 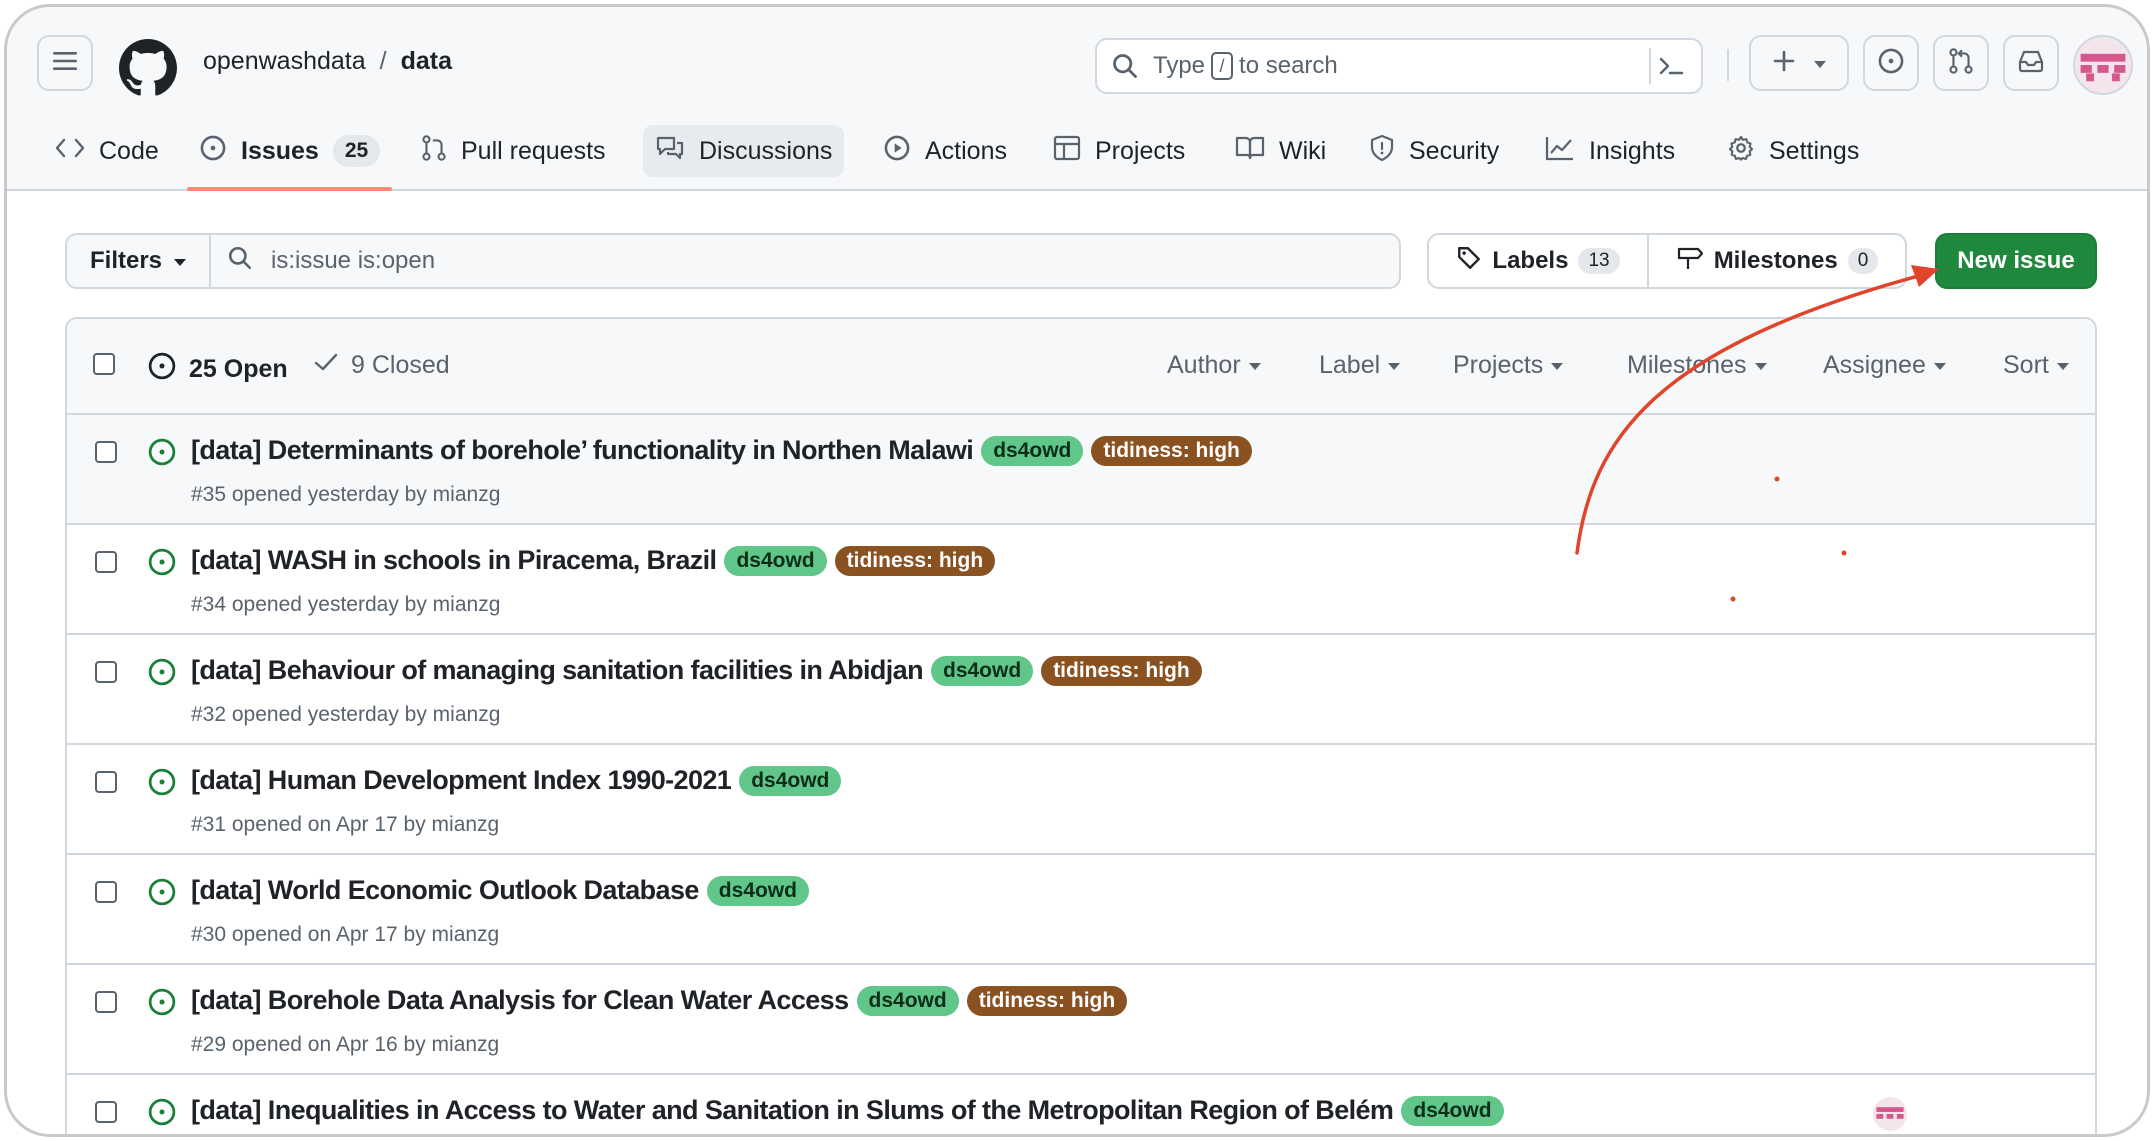 I want to click on inbox-icon, so click(x=2031, y=63).